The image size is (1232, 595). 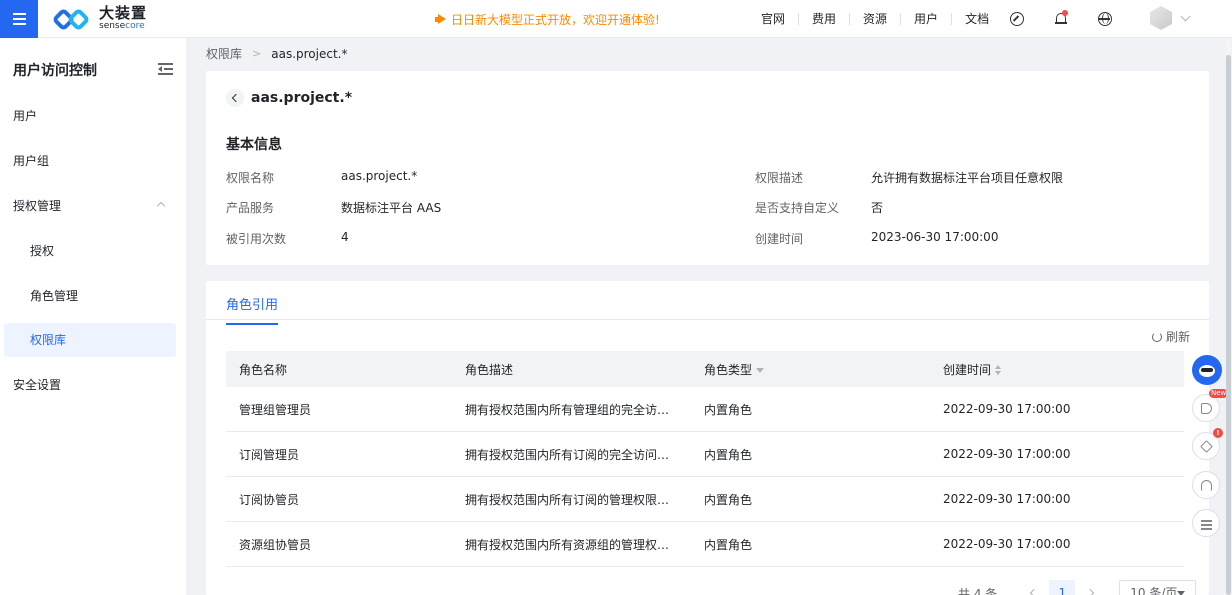 What do you see at coordinates (825, 19) in the screenshot?
I see `nav-billing: 费用` at bounding box center [825, 19].